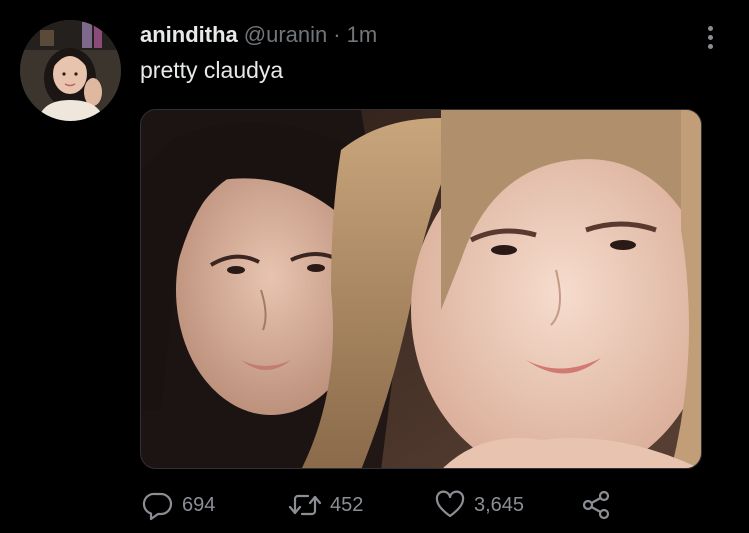 The image size is (749, 533). I want to click on display-name: aninditha, so click(189, 35).